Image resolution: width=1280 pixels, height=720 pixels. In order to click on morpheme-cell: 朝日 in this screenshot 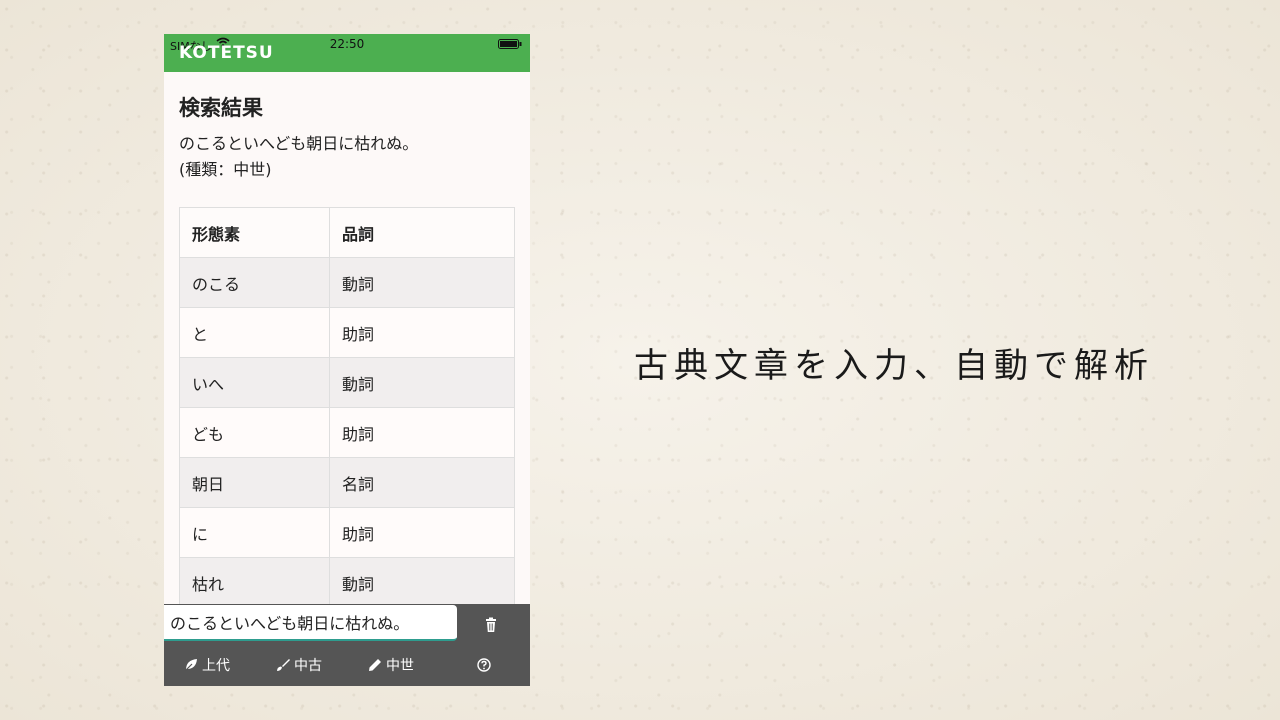, I will do `click(254, 482)`.